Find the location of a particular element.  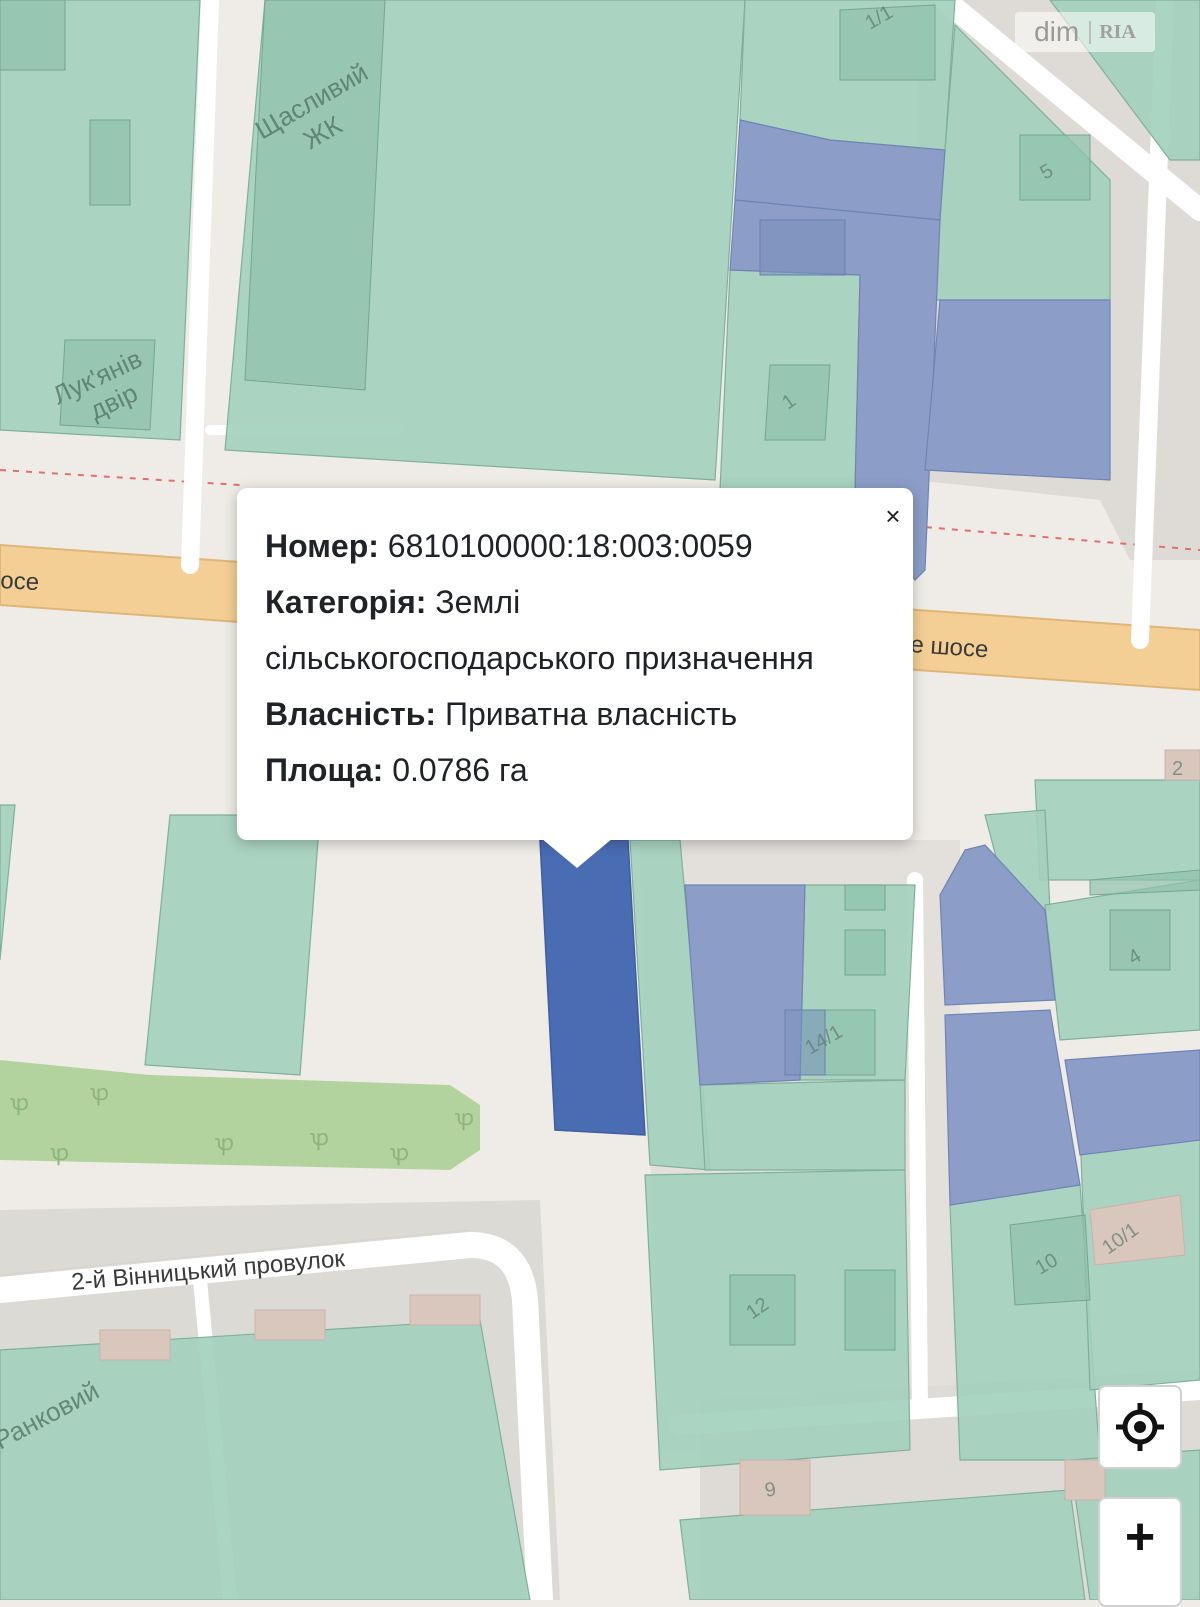

road-label-highway-left: осе is located at coordinates (20, 581).